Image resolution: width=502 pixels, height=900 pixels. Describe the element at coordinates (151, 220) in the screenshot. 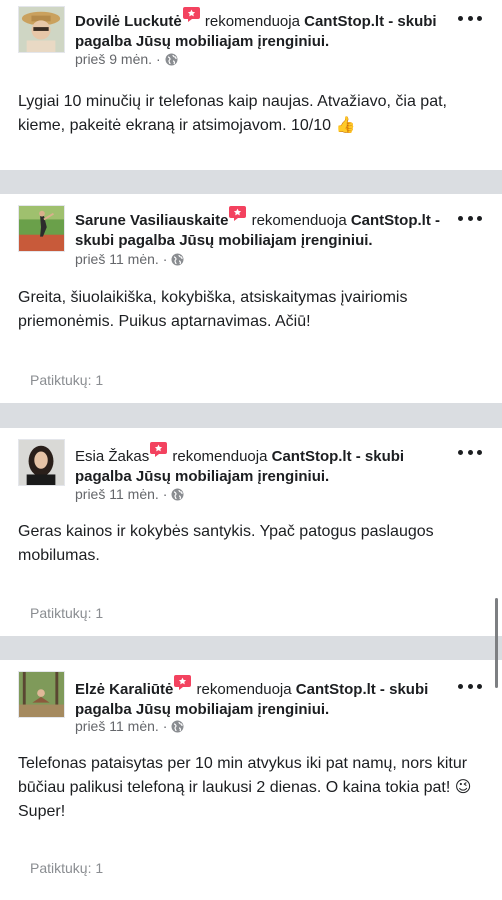

I see `author-name: Sarune Vasiliauskaite` at that location.